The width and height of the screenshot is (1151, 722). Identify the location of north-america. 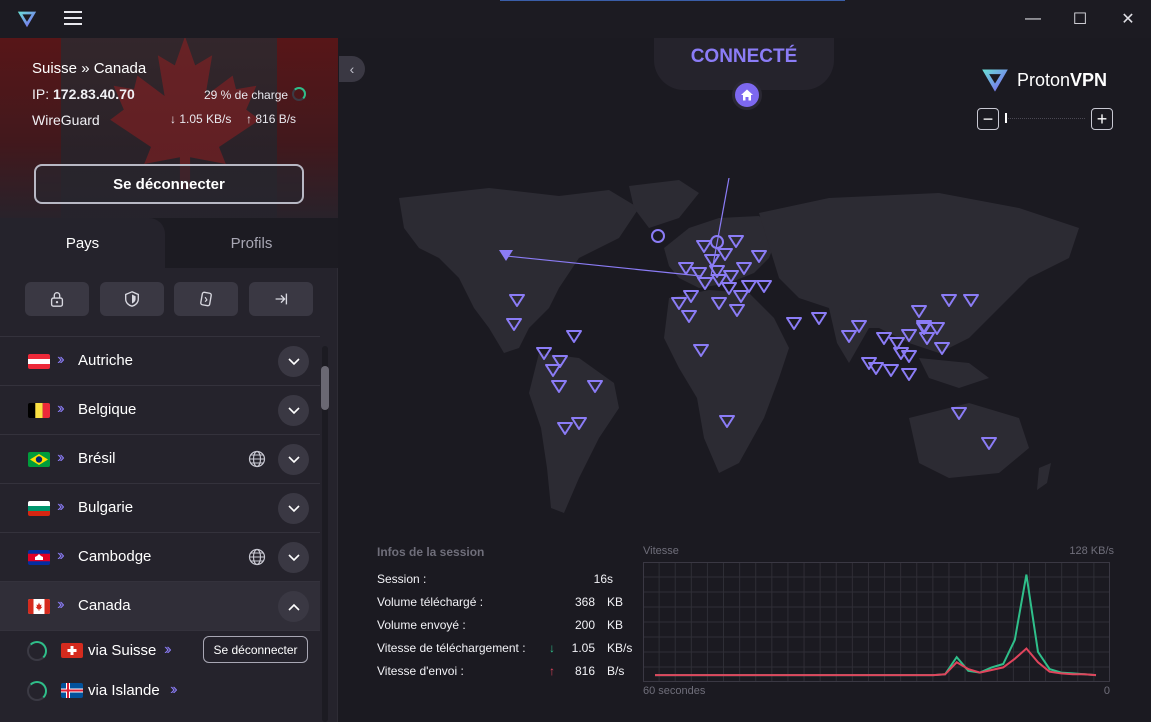
(519, 270).